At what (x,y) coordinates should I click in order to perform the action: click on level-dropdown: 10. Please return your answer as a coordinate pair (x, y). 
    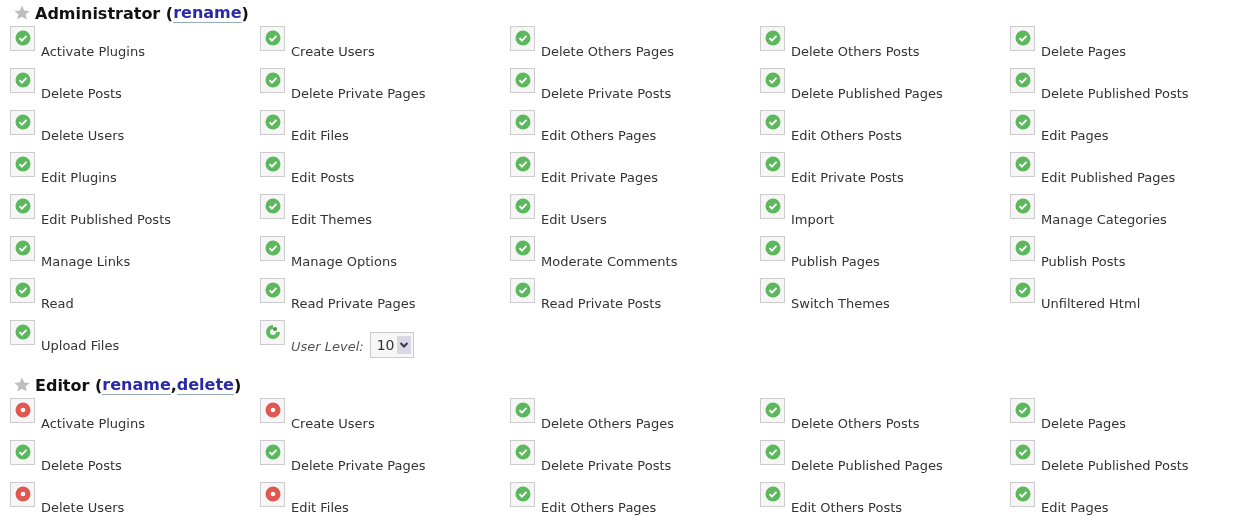
    Looking at the image, I should click on (391, 345).